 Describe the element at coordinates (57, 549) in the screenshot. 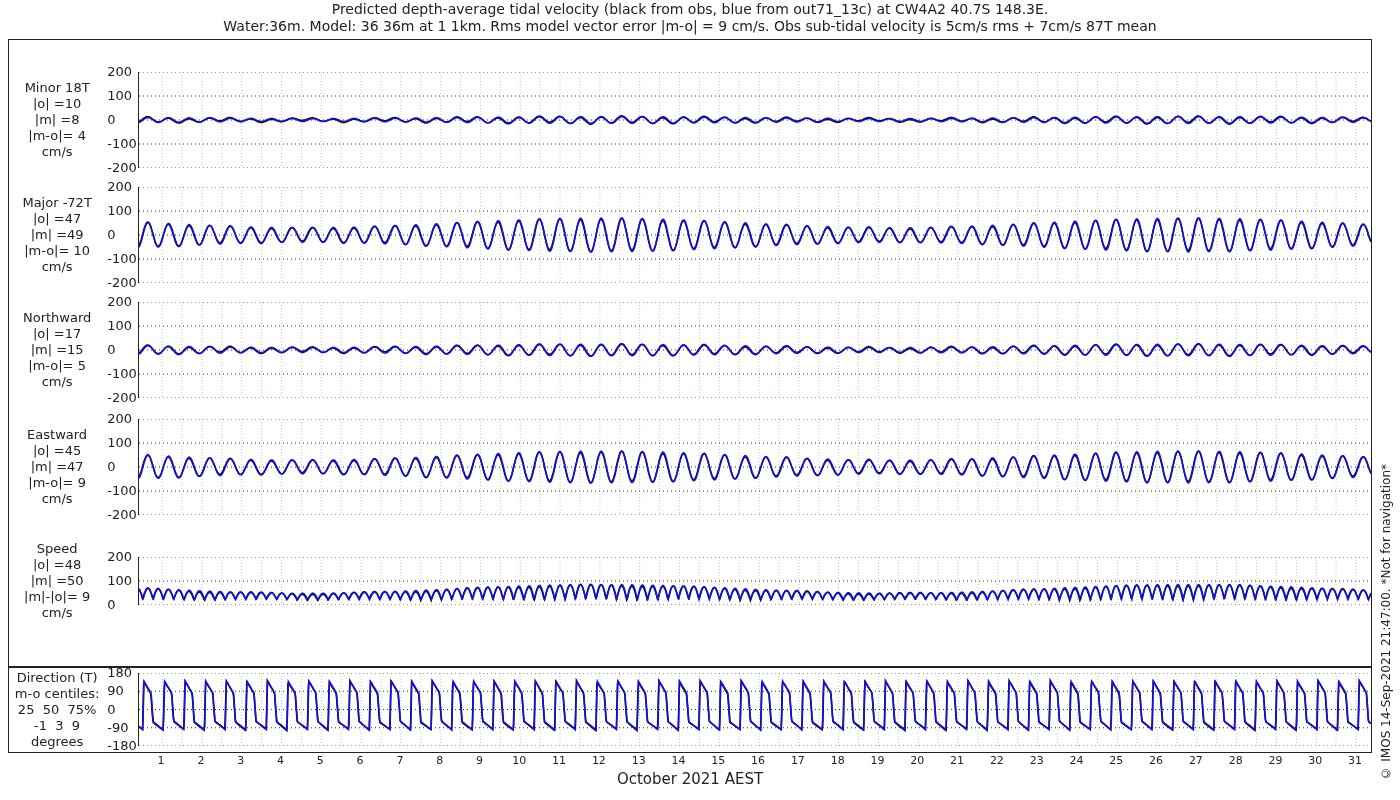

I see `panel-label: Speed` at that location.